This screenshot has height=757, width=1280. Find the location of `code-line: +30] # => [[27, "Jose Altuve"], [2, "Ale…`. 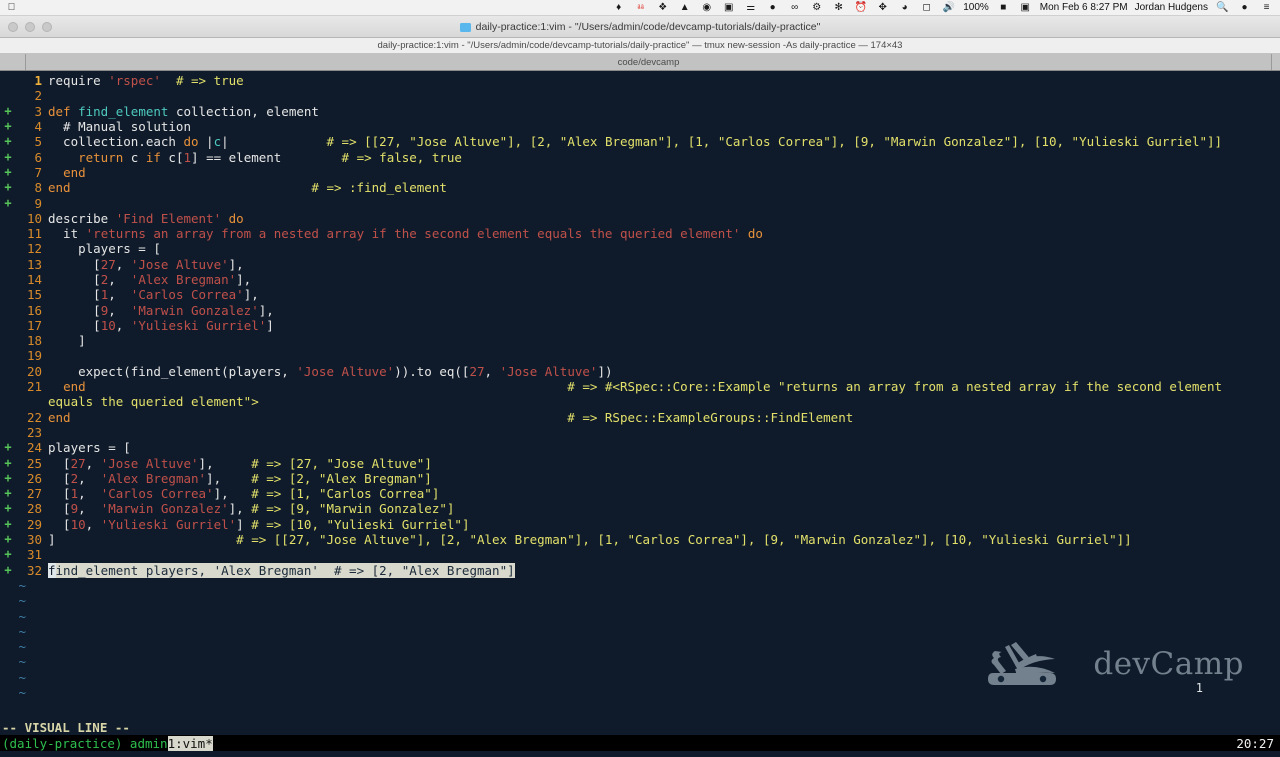

code-line: +30] # => [[27, "Jose Altuve"], [2, "Ale… is located at coordinates (640, 539).